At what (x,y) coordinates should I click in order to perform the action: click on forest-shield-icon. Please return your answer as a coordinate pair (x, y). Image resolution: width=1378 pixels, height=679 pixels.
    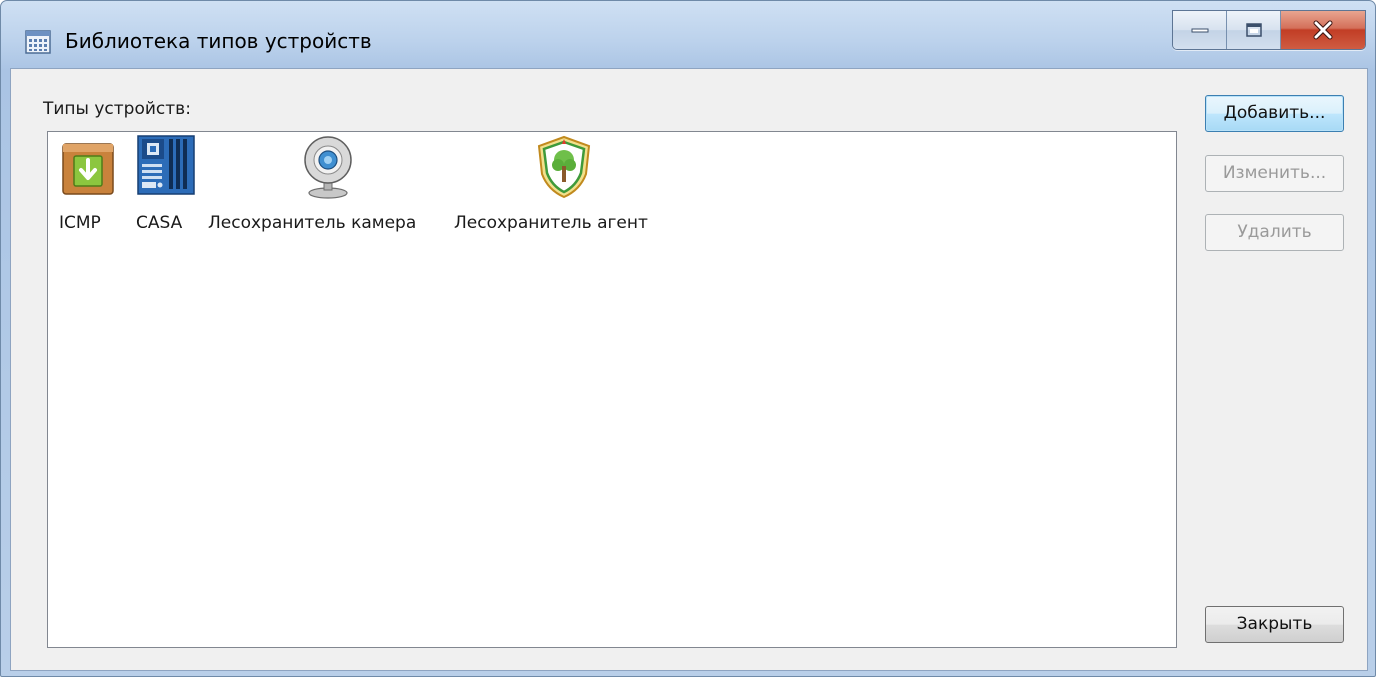
    Looking at the image, I should click on (564, 167).